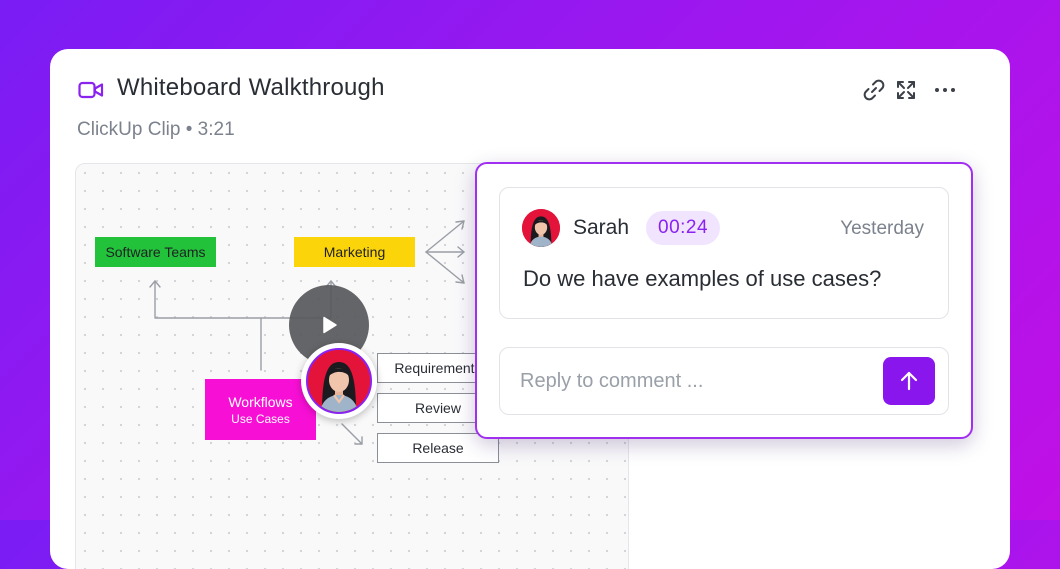 This screenshot has width=1060, height=569. What do you see at coordinates (330, 325) in the screenshot?
I see `play-icon` at bounding box center [330, 325].